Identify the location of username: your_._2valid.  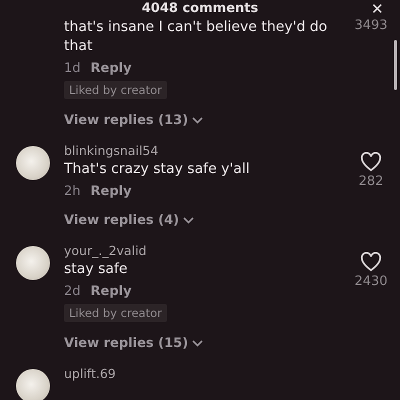
(105, 251).